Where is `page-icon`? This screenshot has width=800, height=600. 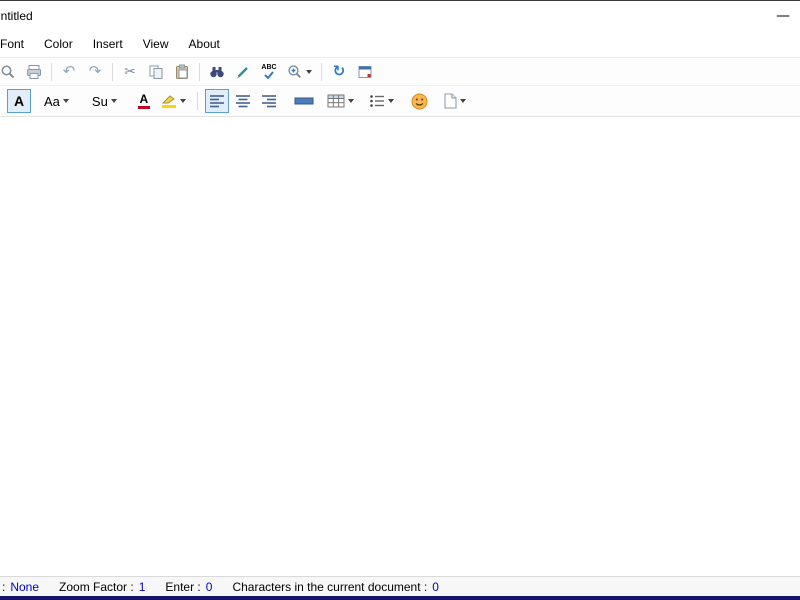 page-icon is located at coordinates (450, 101).